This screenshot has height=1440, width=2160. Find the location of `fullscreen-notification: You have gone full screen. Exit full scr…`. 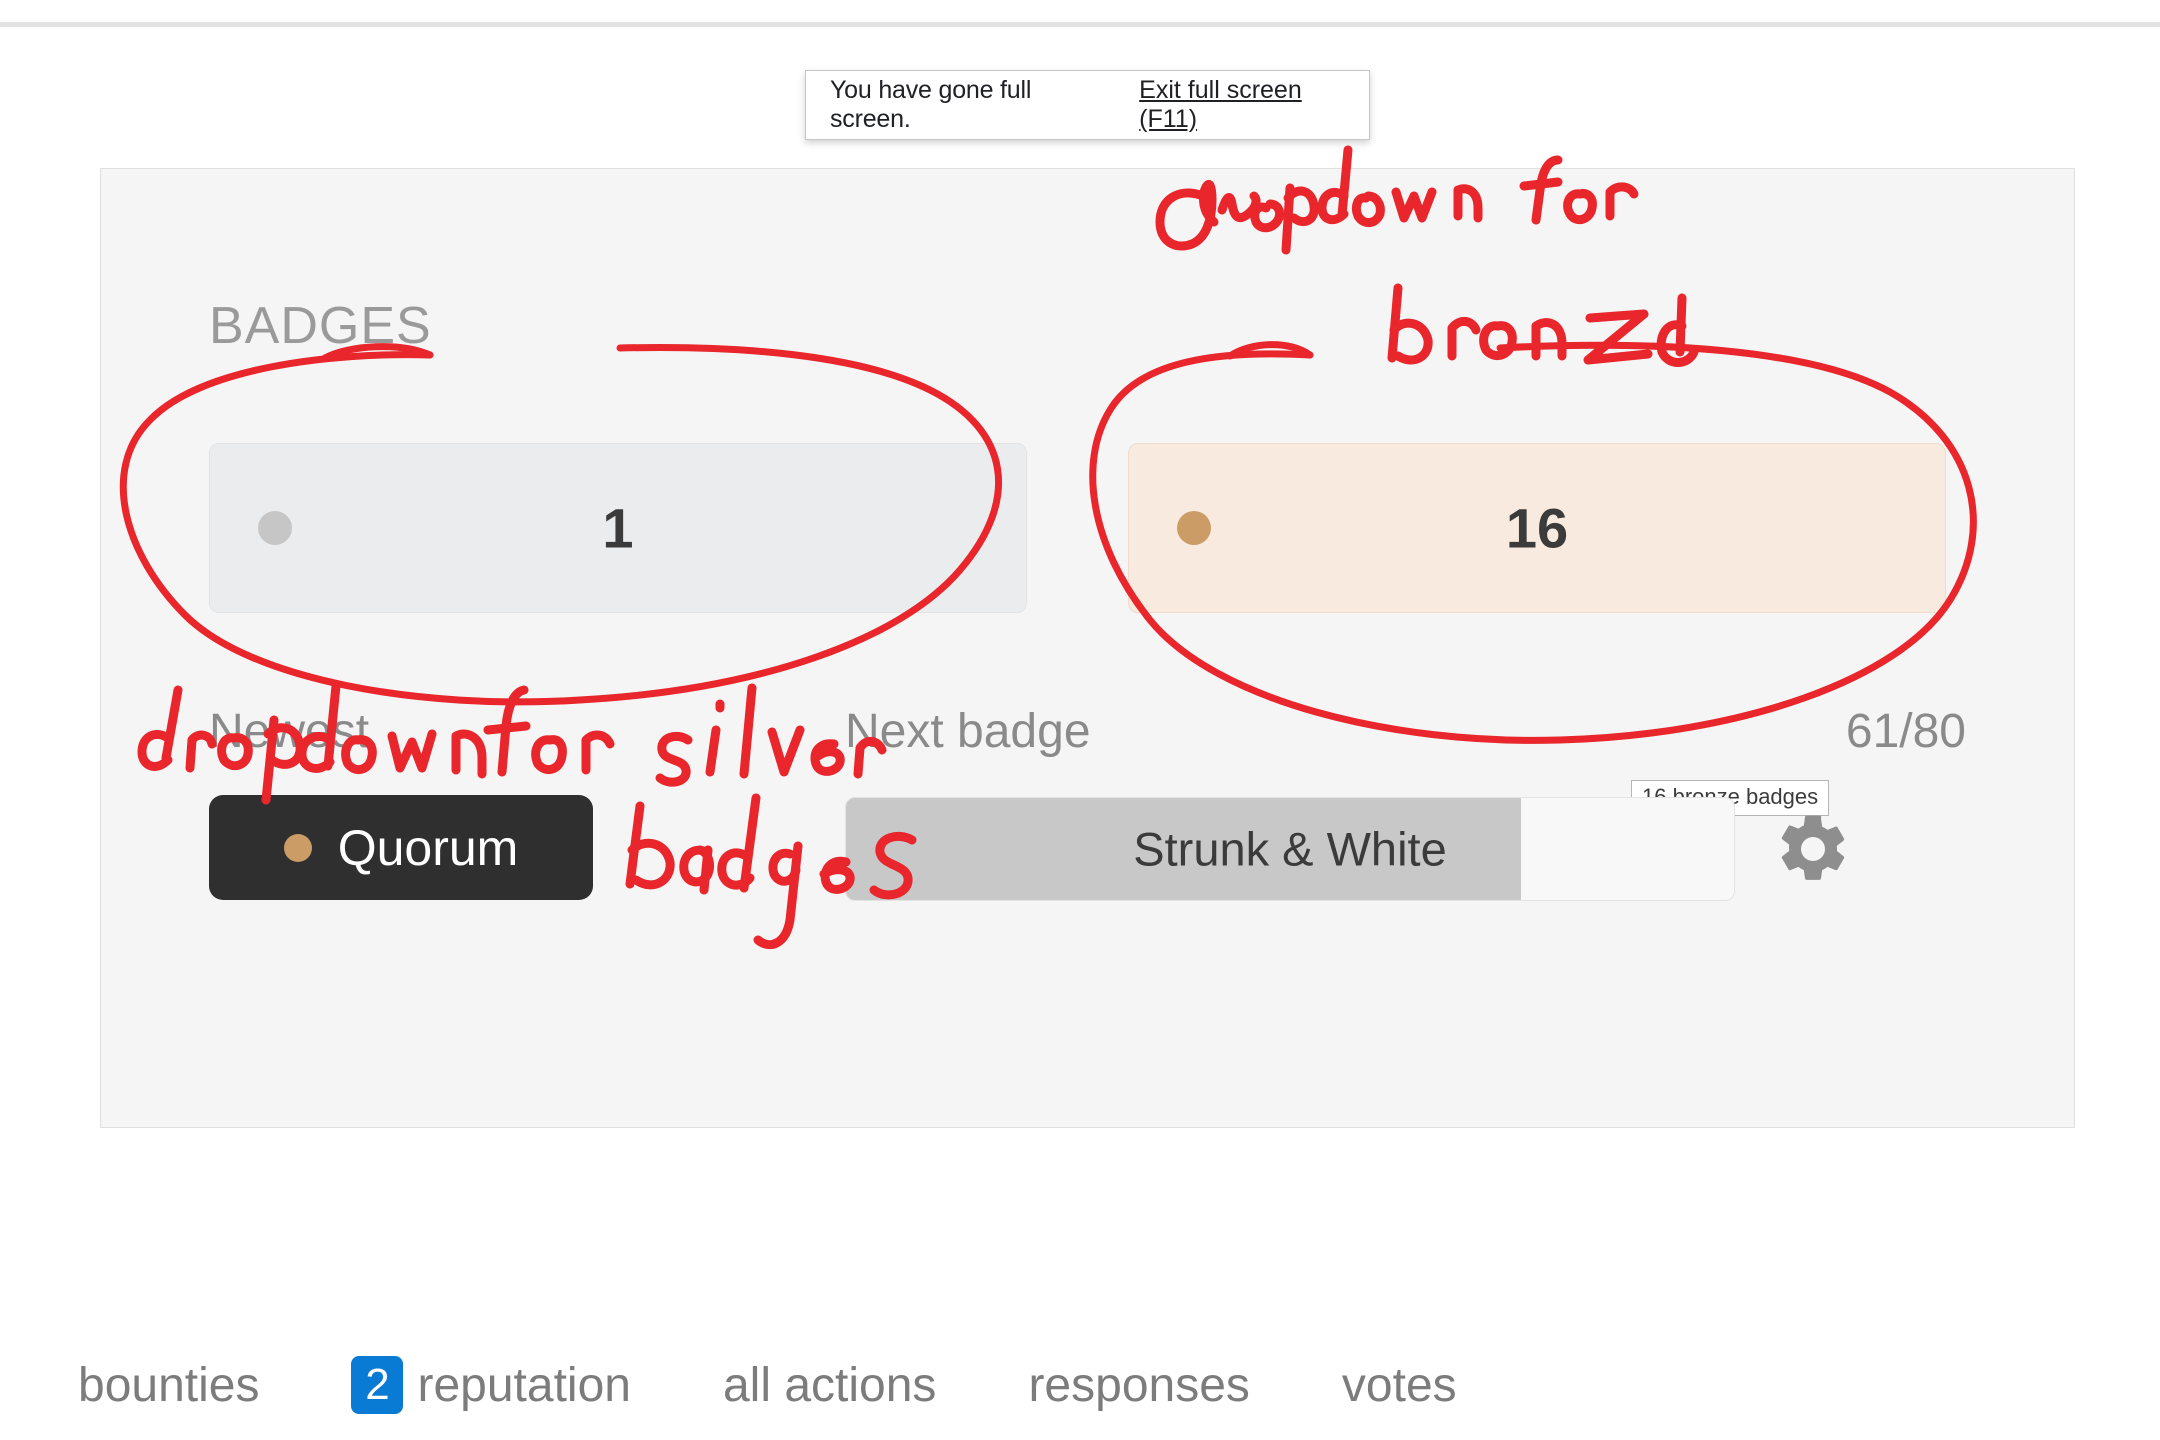

fullscreen-notification: You have gone full screen. Exit full scr… is located at coordinates (1087, 105).